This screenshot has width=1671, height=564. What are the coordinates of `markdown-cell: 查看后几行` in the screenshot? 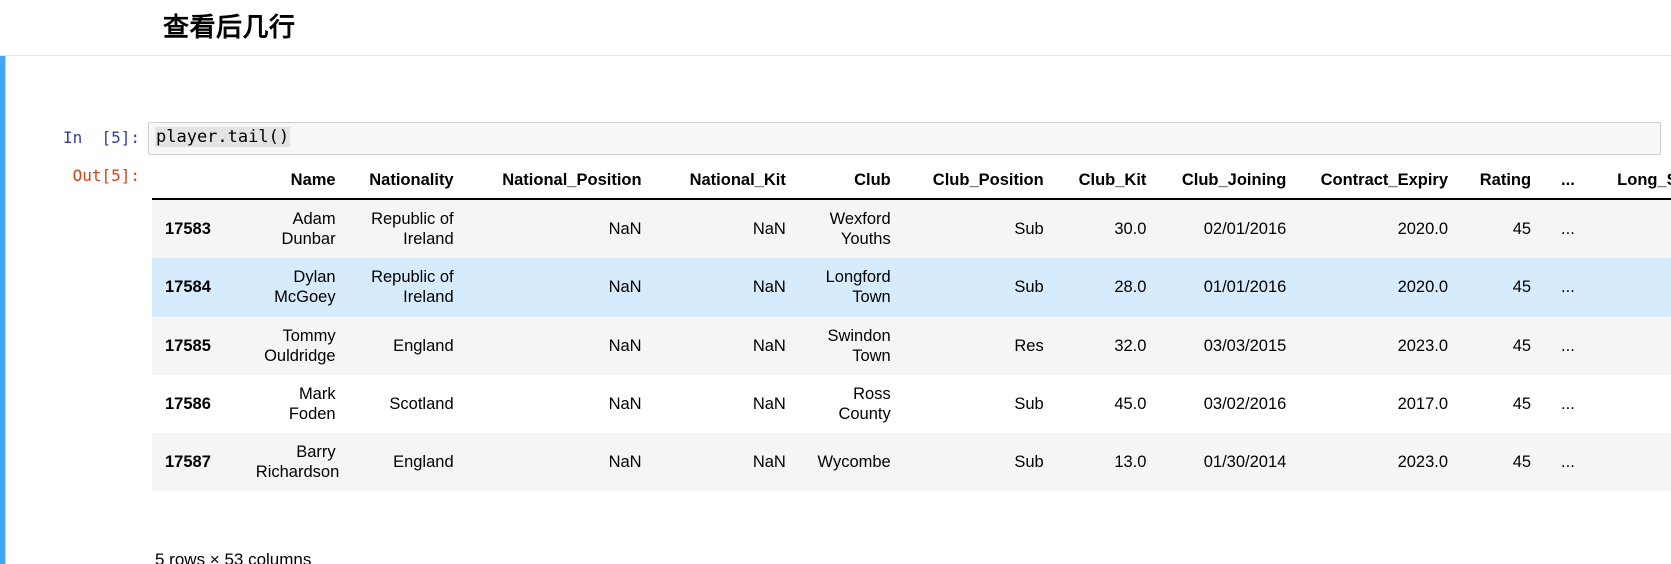 It's located at (835, 26).